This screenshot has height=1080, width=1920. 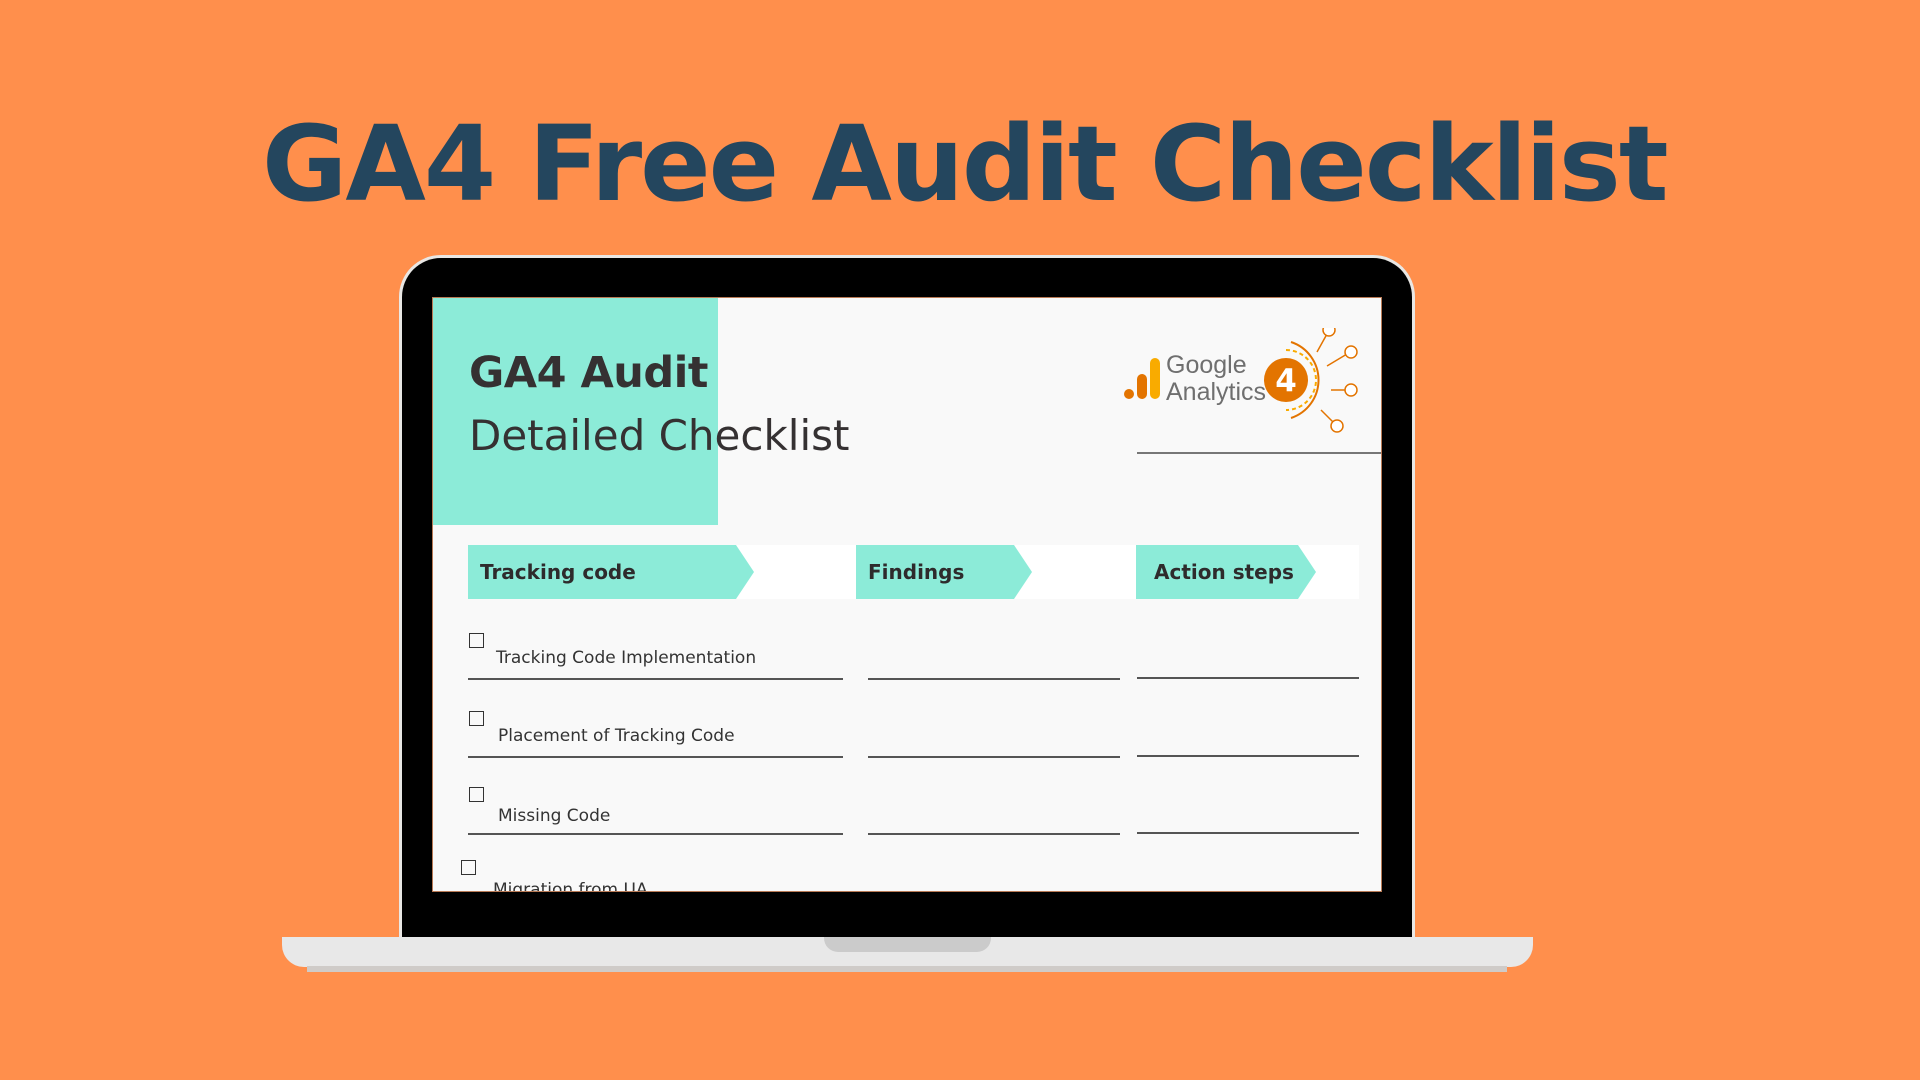 I want to click on item-label: Migration from UA, so click(x=570, y=886).